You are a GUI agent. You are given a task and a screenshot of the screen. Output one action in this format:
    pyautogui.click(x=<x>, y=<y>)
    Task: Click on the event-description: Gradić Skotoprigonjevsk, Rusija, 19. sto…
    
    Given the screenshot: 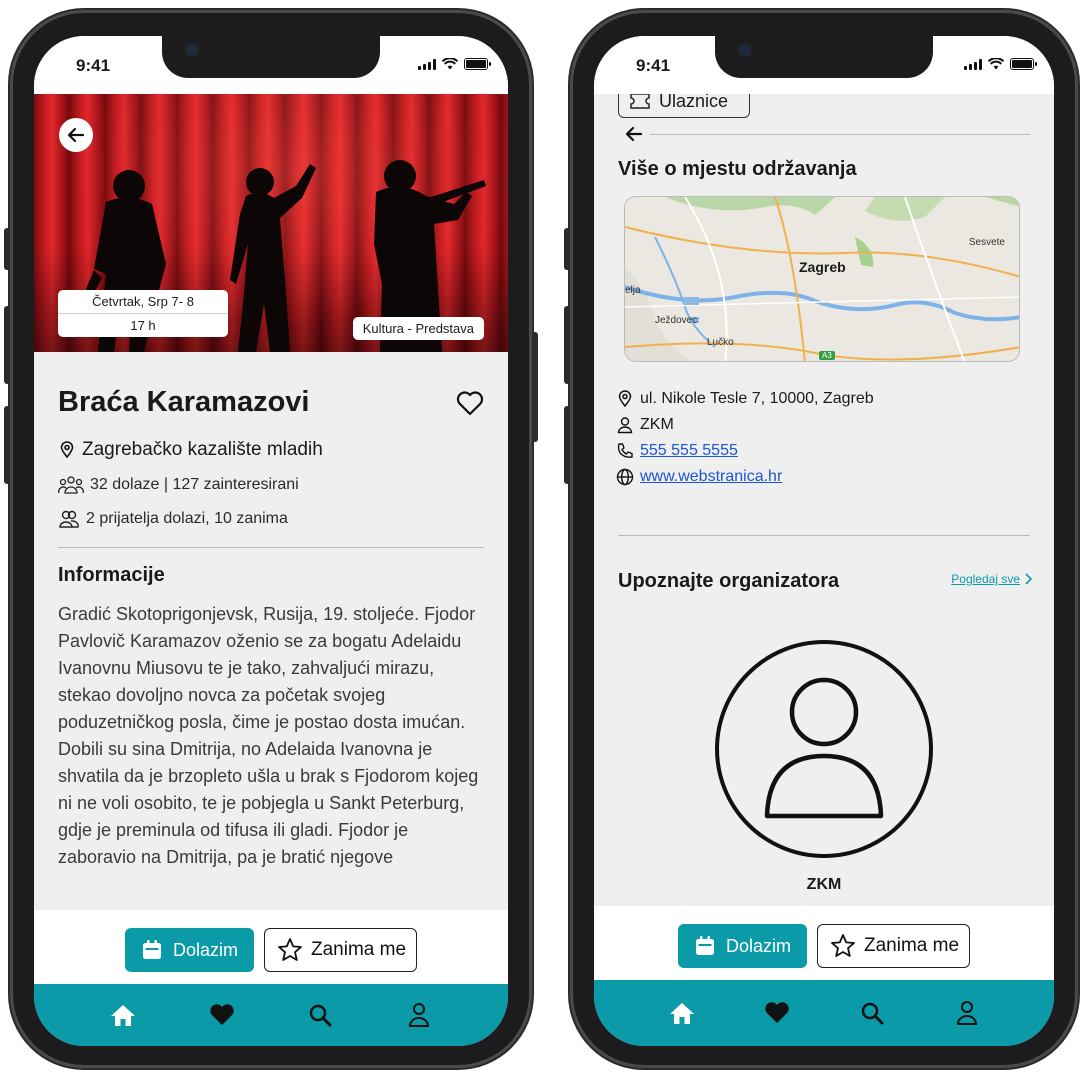 What is the action you would take?
    pyautogui.click(x=268, y=735)
    